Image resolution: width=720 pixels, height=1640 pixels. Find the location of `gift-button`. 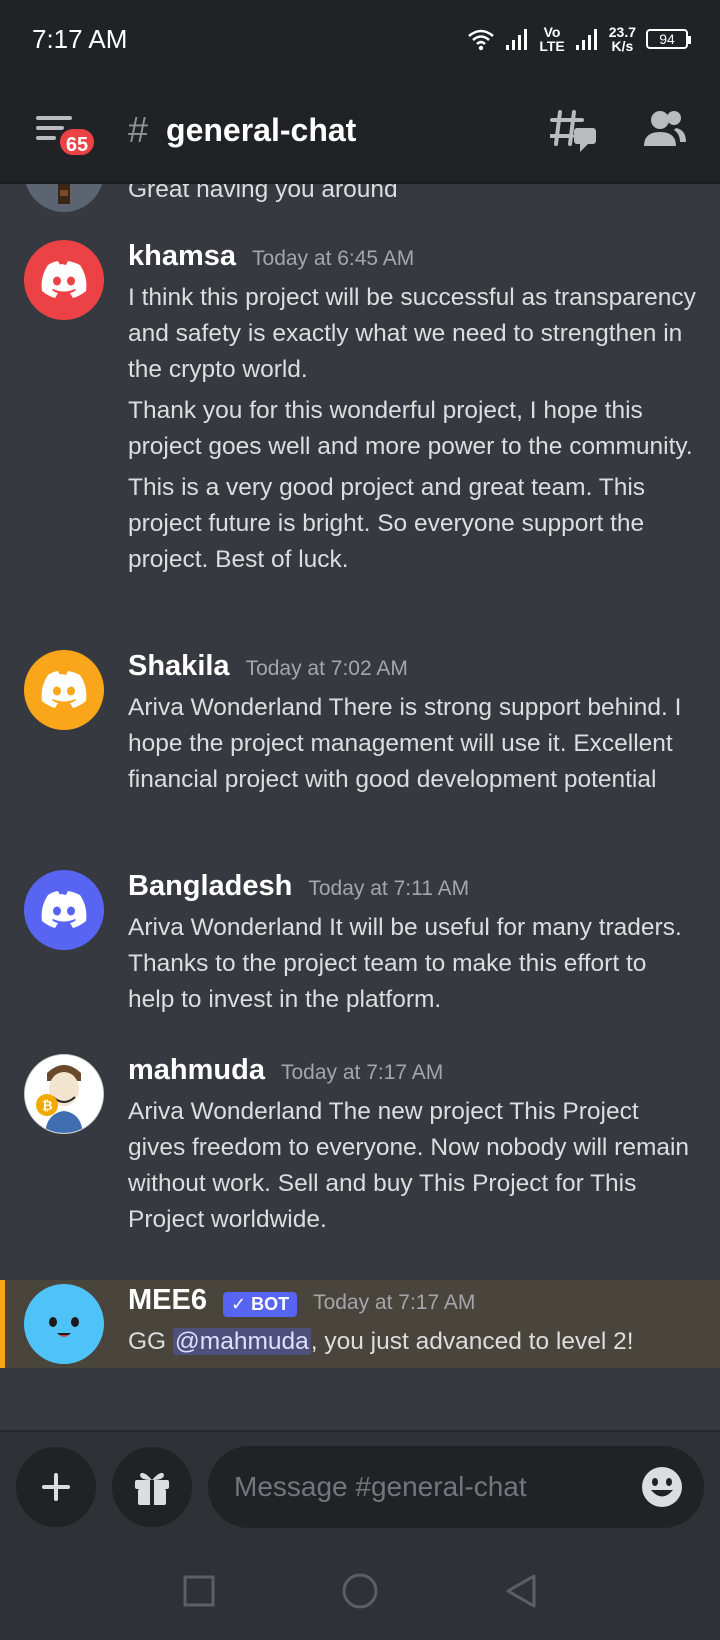

gift-button is located at coordinates (152, 1487).